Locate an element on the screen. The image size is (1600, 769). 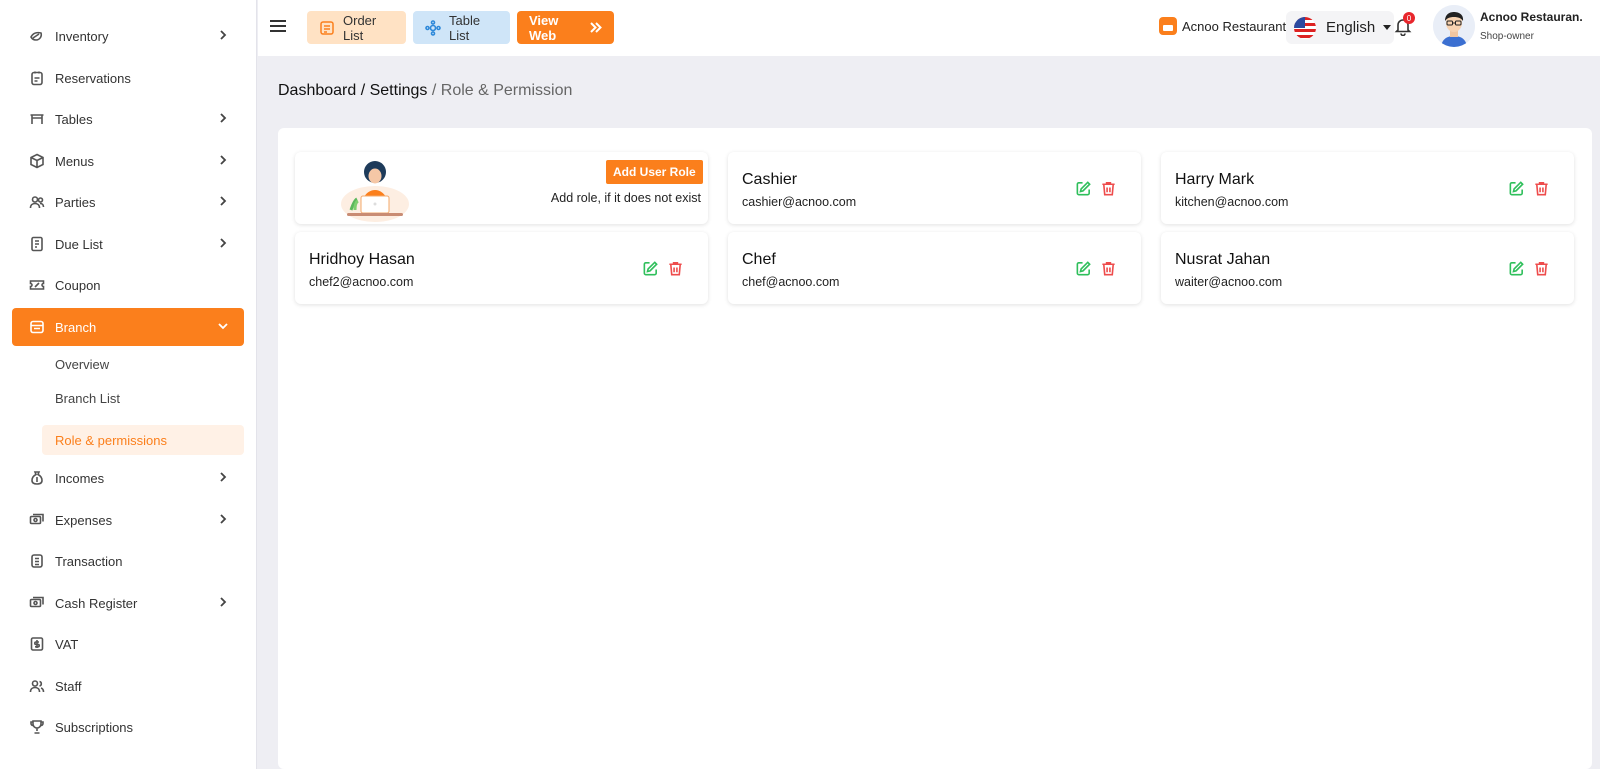
due-list-icon is located at coordinates (37, 244).